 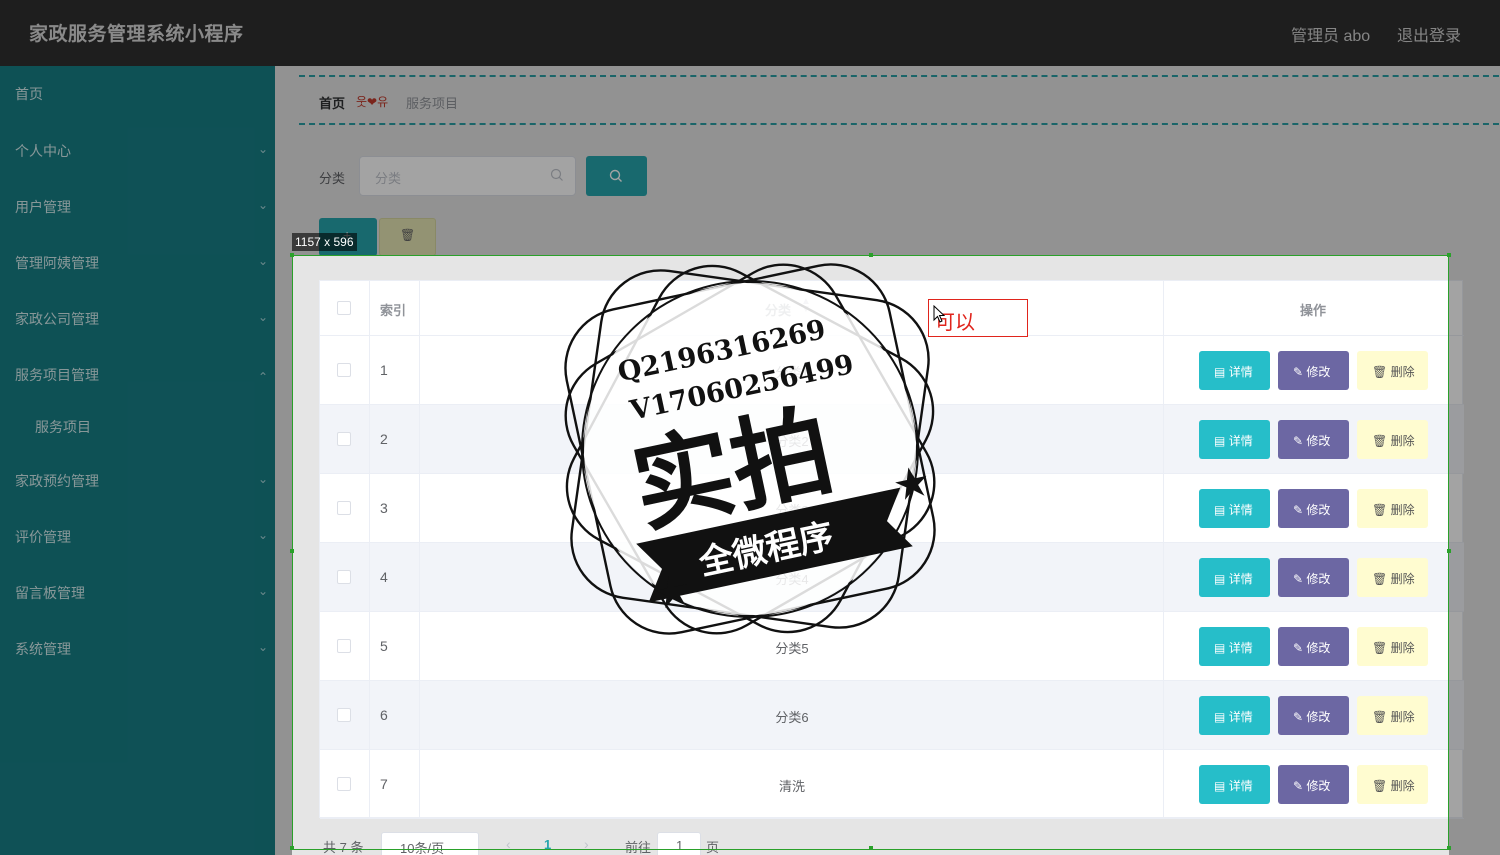 What do you see at coordinates (324, 242) in the screenshot?
I see `capture-size-label: 1157 x 596` at bounding box center [324, 242].